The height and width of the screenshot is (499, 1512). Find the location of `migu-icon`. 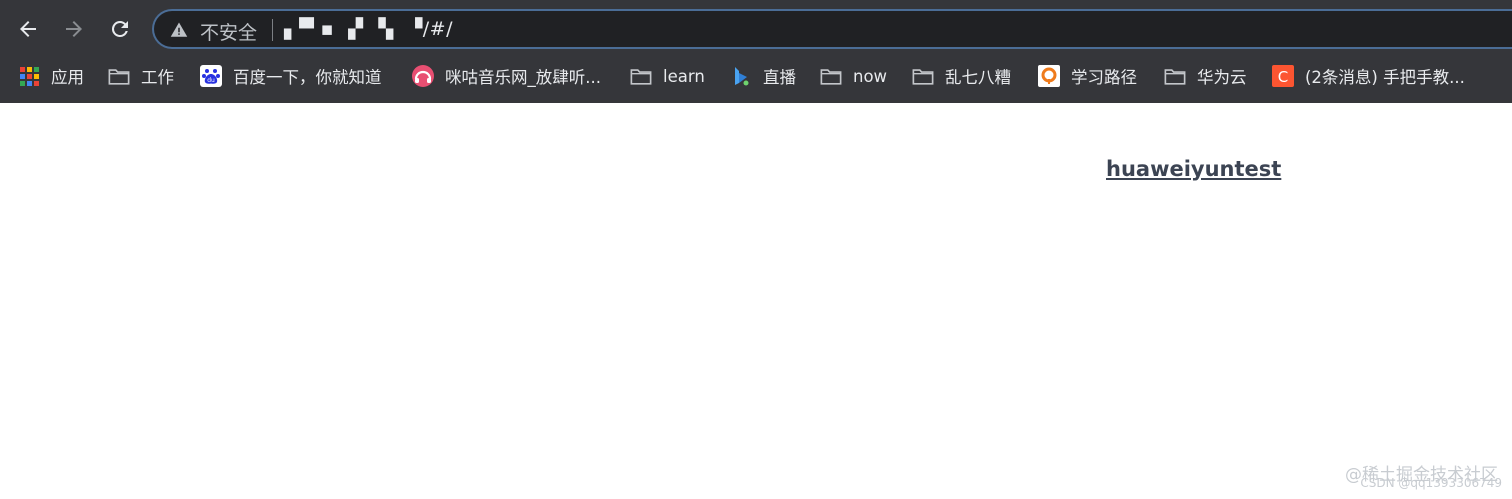

migu-icon is located at coordinates (423, 76).